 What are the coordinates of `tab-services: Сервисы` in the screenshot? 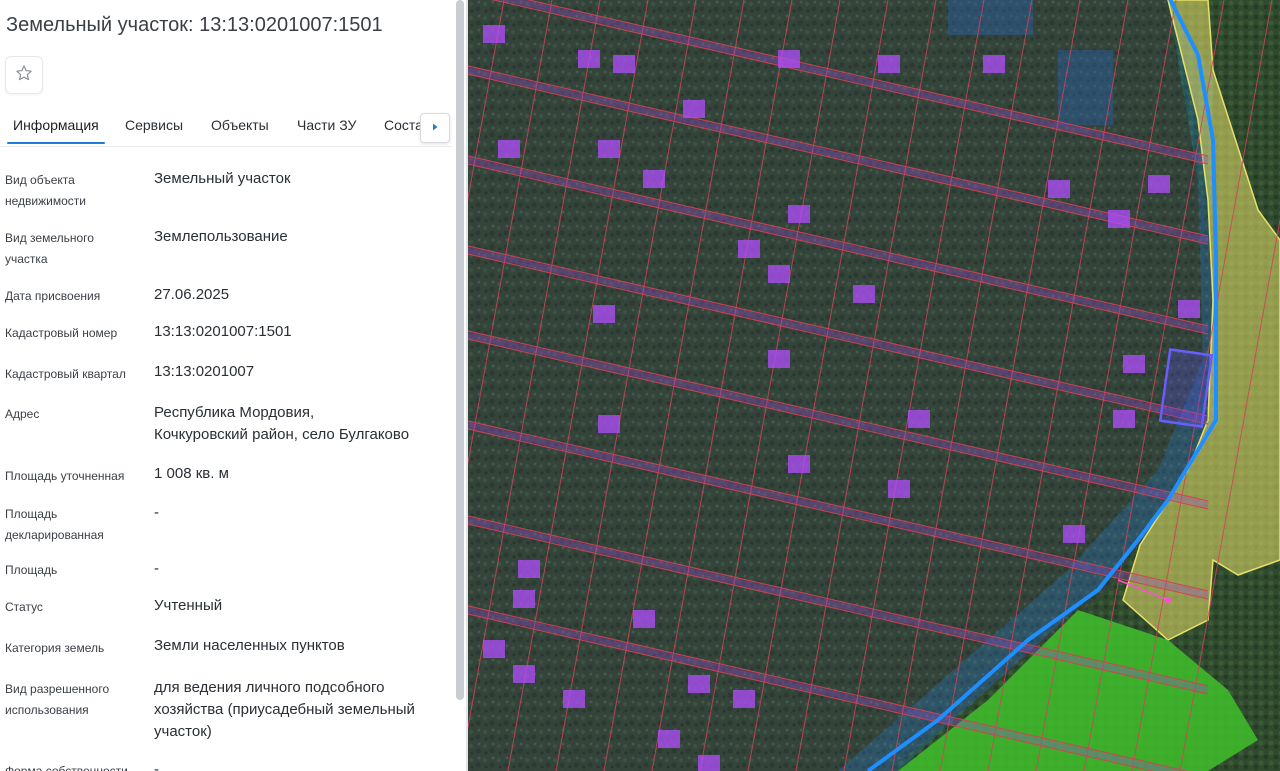 It's located at (154, 130).